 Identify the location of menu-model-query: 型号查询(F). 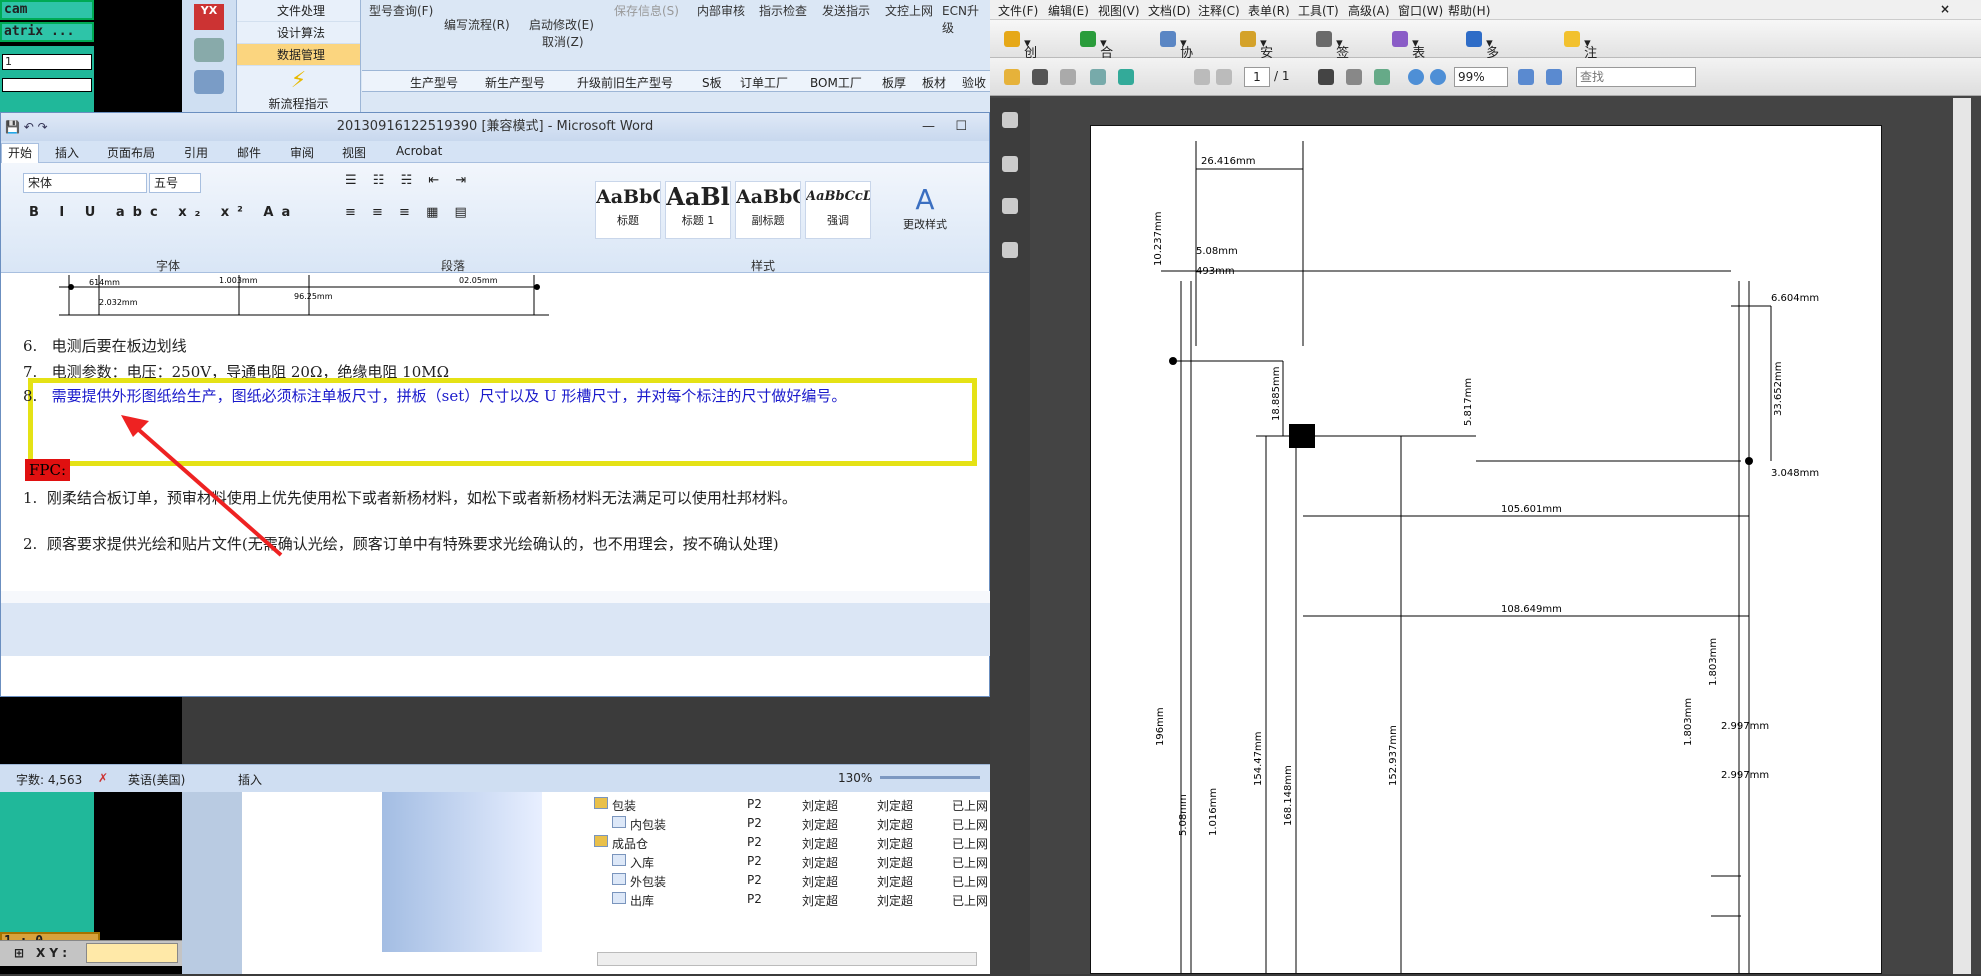
(401, 10).